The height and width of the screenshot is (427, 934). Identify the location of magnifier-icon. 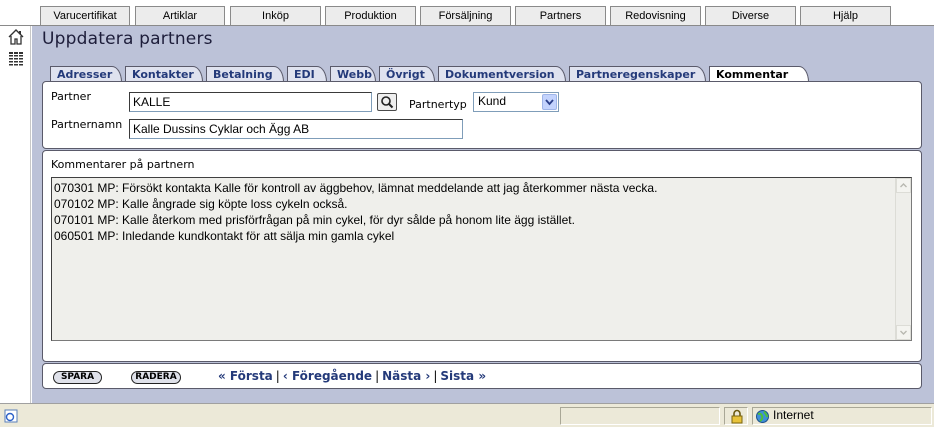
(387, 102).